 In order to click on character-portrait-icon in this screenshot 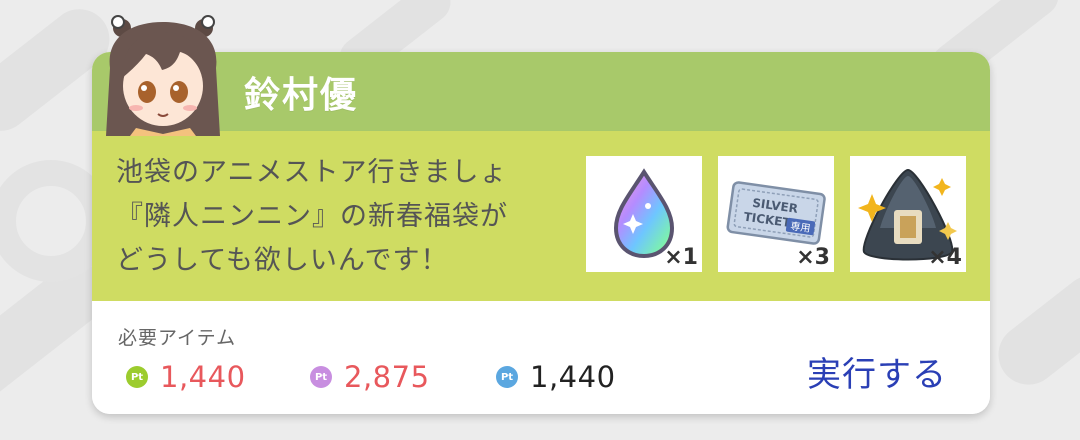, I will do `click(163, 75)`.